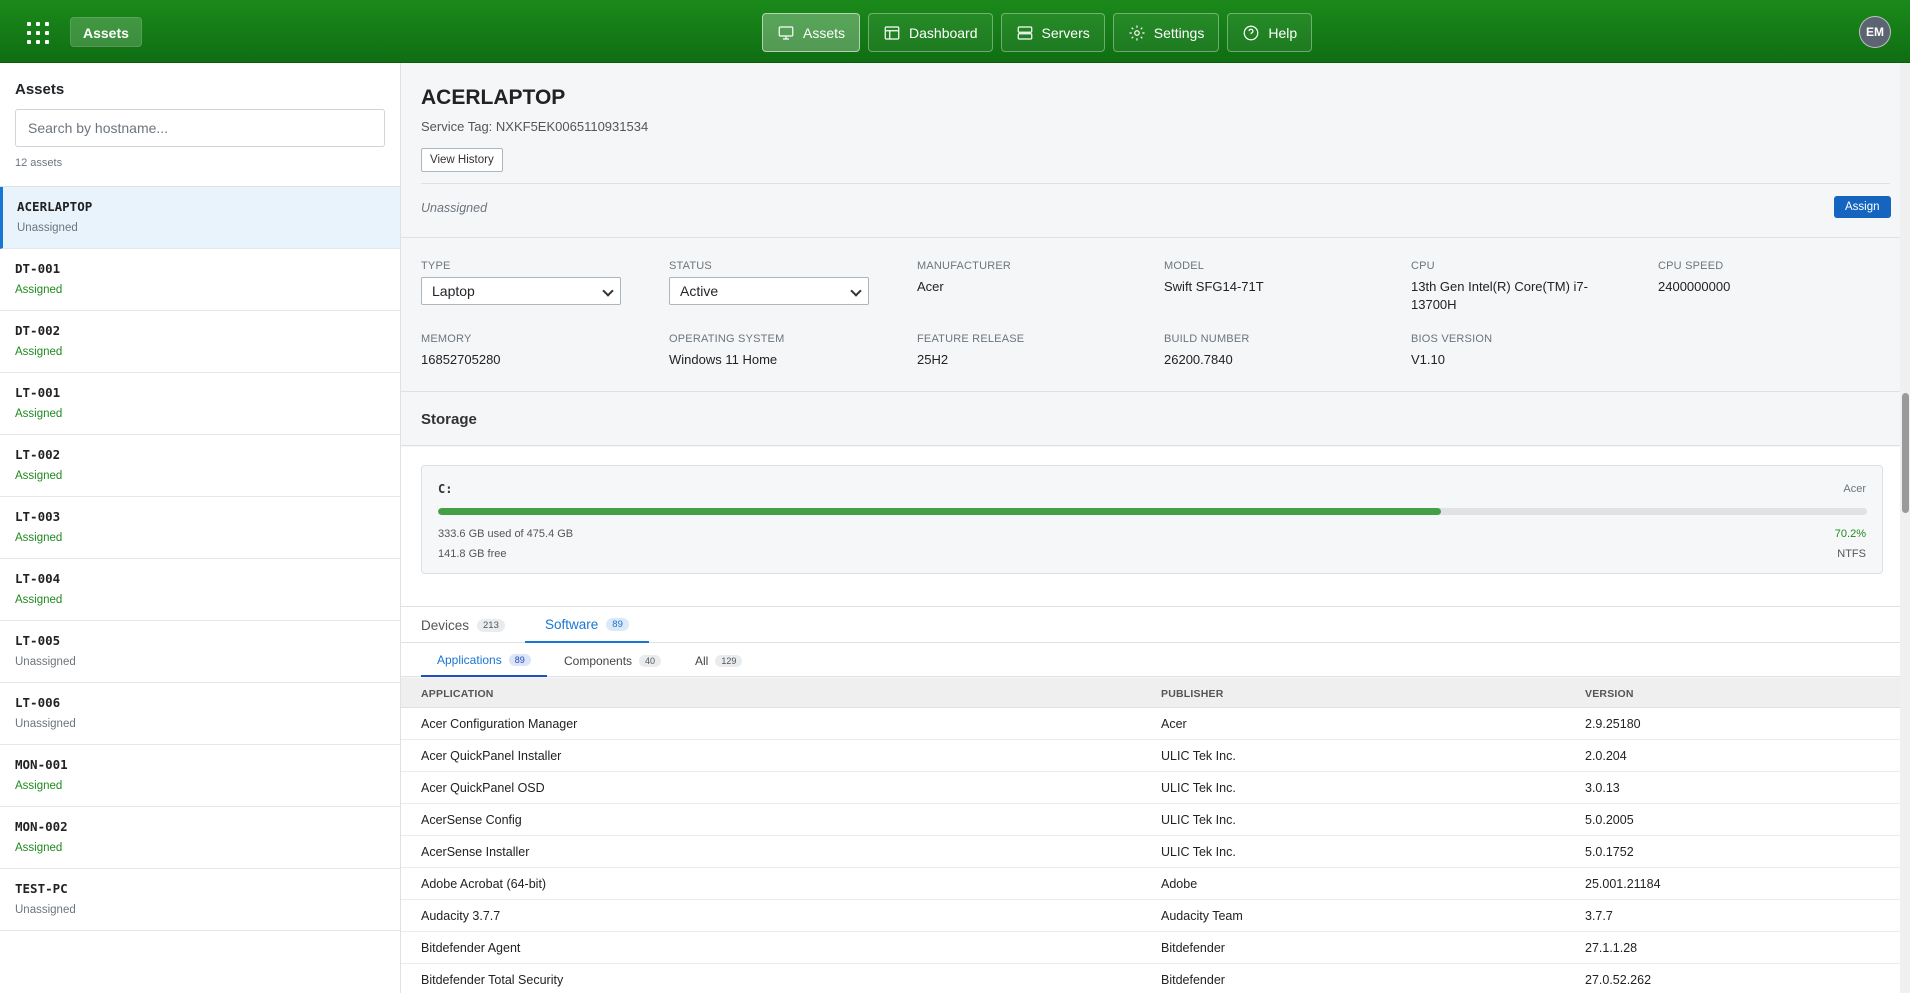 This screenshot has width=1910, height=993. What do you see at coordinates (200, 128) in the screenshot?
I see `hostname-search-input` at bounding box center [200, 128].